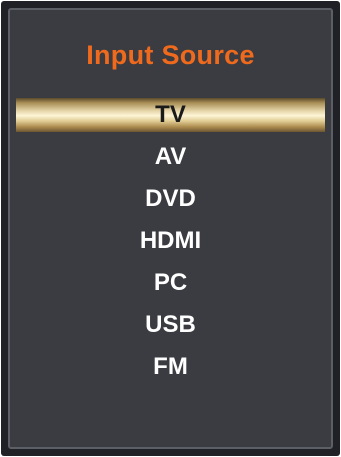 This screenshot has width=341, height=457. Describe the element at coordinates (170, 283) in the screenshot. I see `source-item-pc: PC` at that location.